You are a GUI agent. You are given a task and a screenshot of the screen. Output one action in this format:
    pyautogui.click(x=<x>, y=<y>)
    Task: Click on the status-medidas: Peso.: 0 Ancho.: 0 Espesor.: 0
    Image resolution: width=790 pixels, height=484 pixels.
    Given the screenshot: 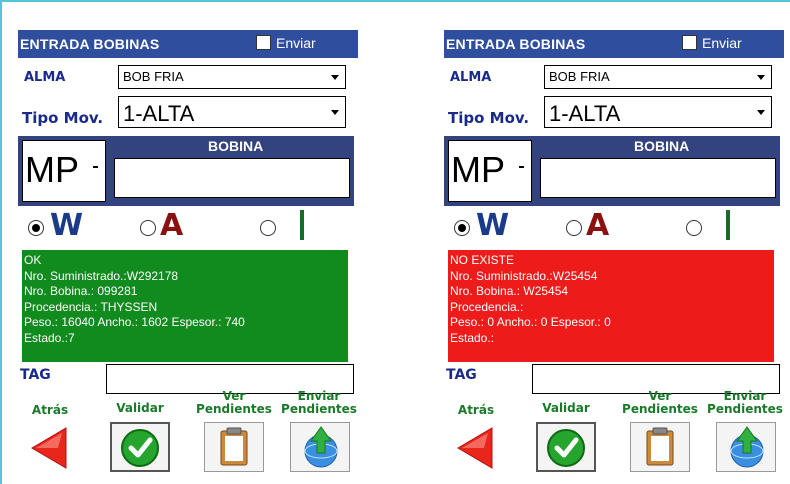 What is the action you would take?
    pyautogui.click(x=530, y=322)
    